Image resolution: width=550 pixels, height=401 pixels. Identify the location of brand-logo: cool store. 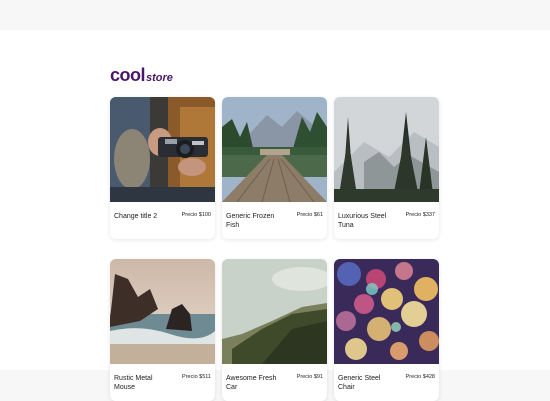
(141, 75).